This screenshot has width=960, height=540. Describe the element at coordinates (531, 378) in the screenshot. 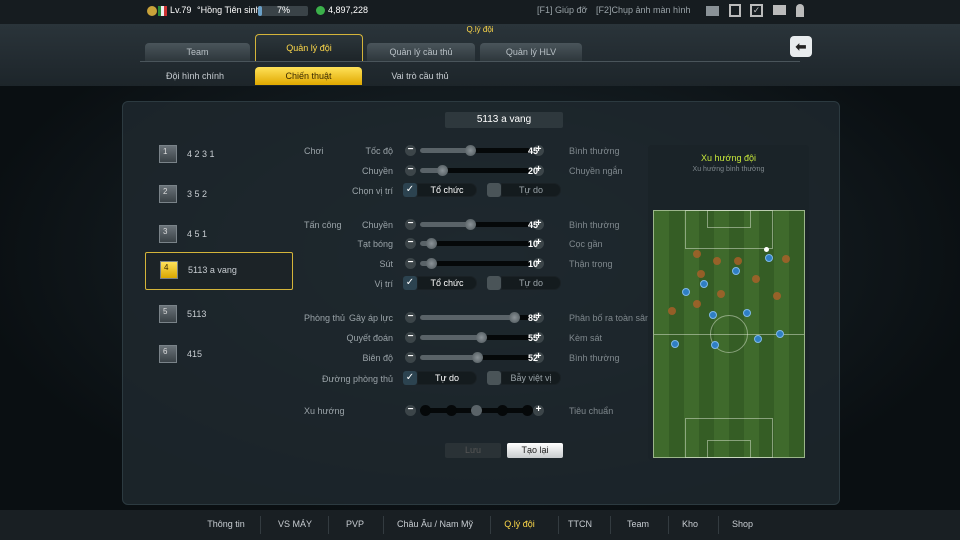

I see `option-off: Bẫy việt vị` at that location.